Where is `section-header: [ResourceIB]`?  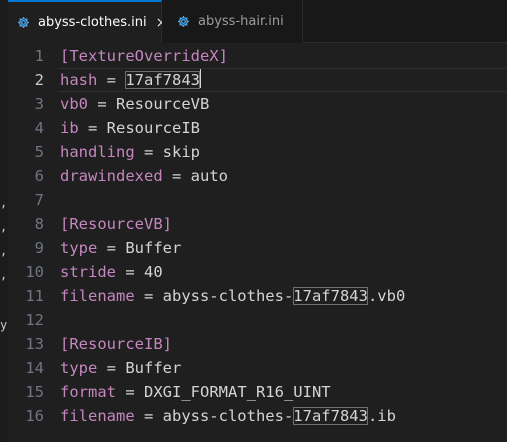 section-header: [ResourceIB] is located at coordinates (116, 344).